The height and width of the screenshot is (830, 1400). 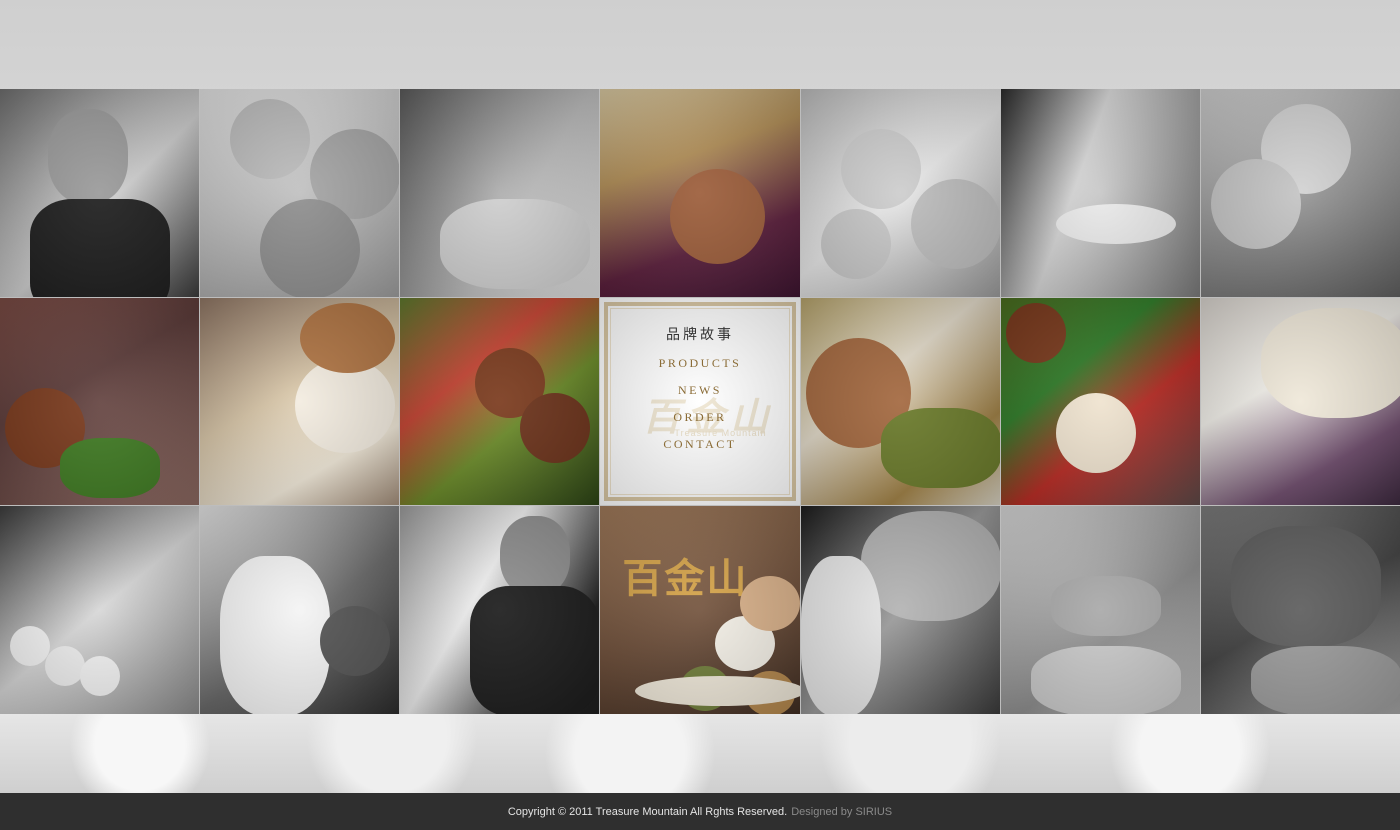 What do you see at coordinates (300, 193) in the screenshot?
I see `photo-meatballs-pile` at bounding box center [300, 193].